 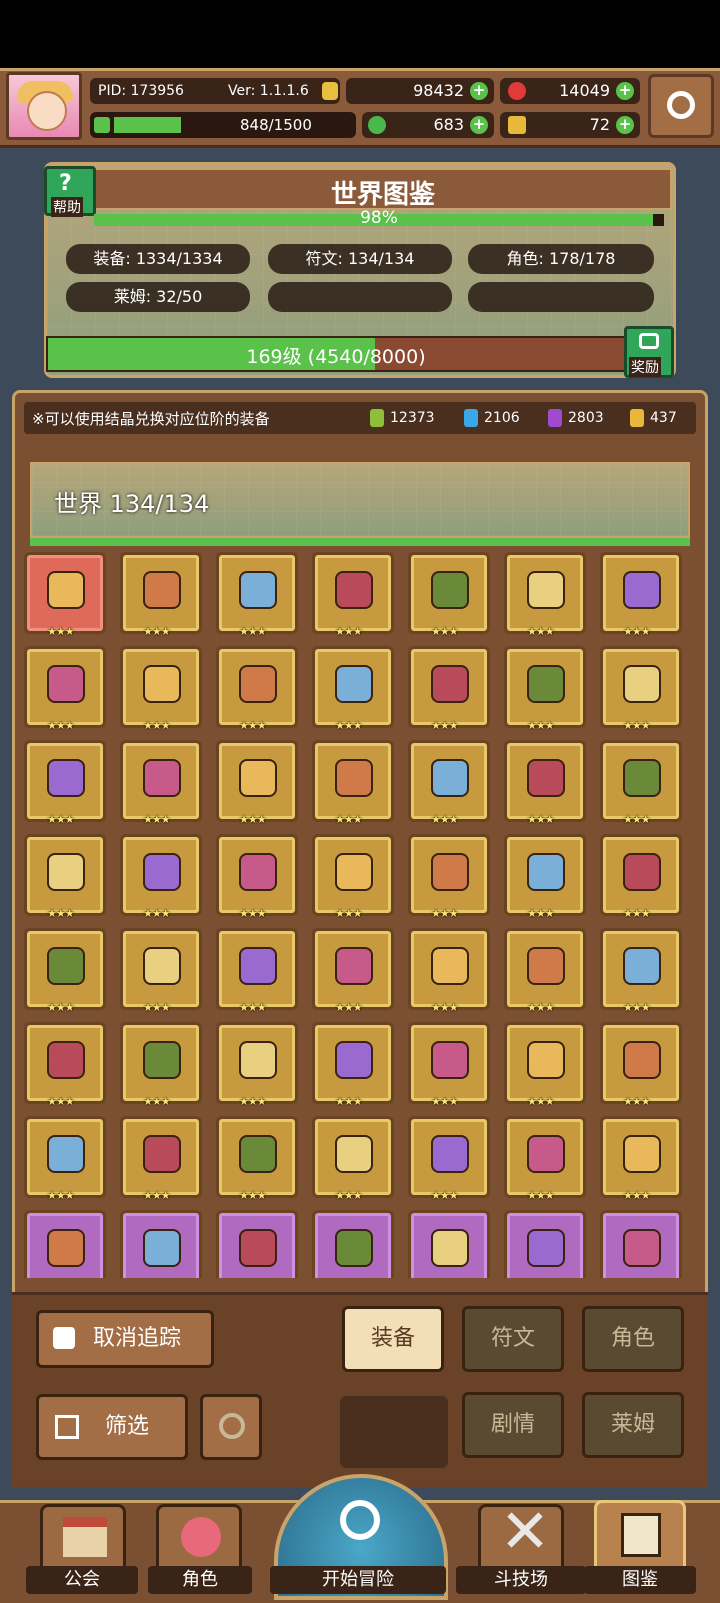 I want to click on add-clover-button: +, so click(x=479, y=125).